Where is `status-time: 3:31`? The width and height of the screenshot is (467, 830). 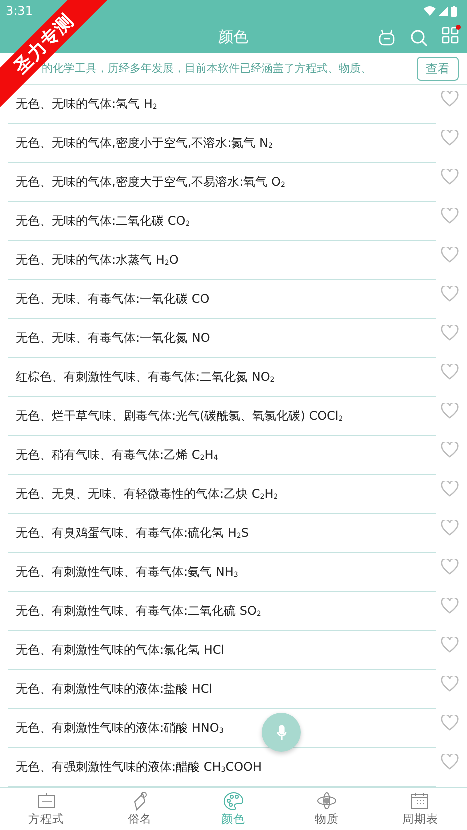 status-time: 3:31 is located at coordinates (19, 11).